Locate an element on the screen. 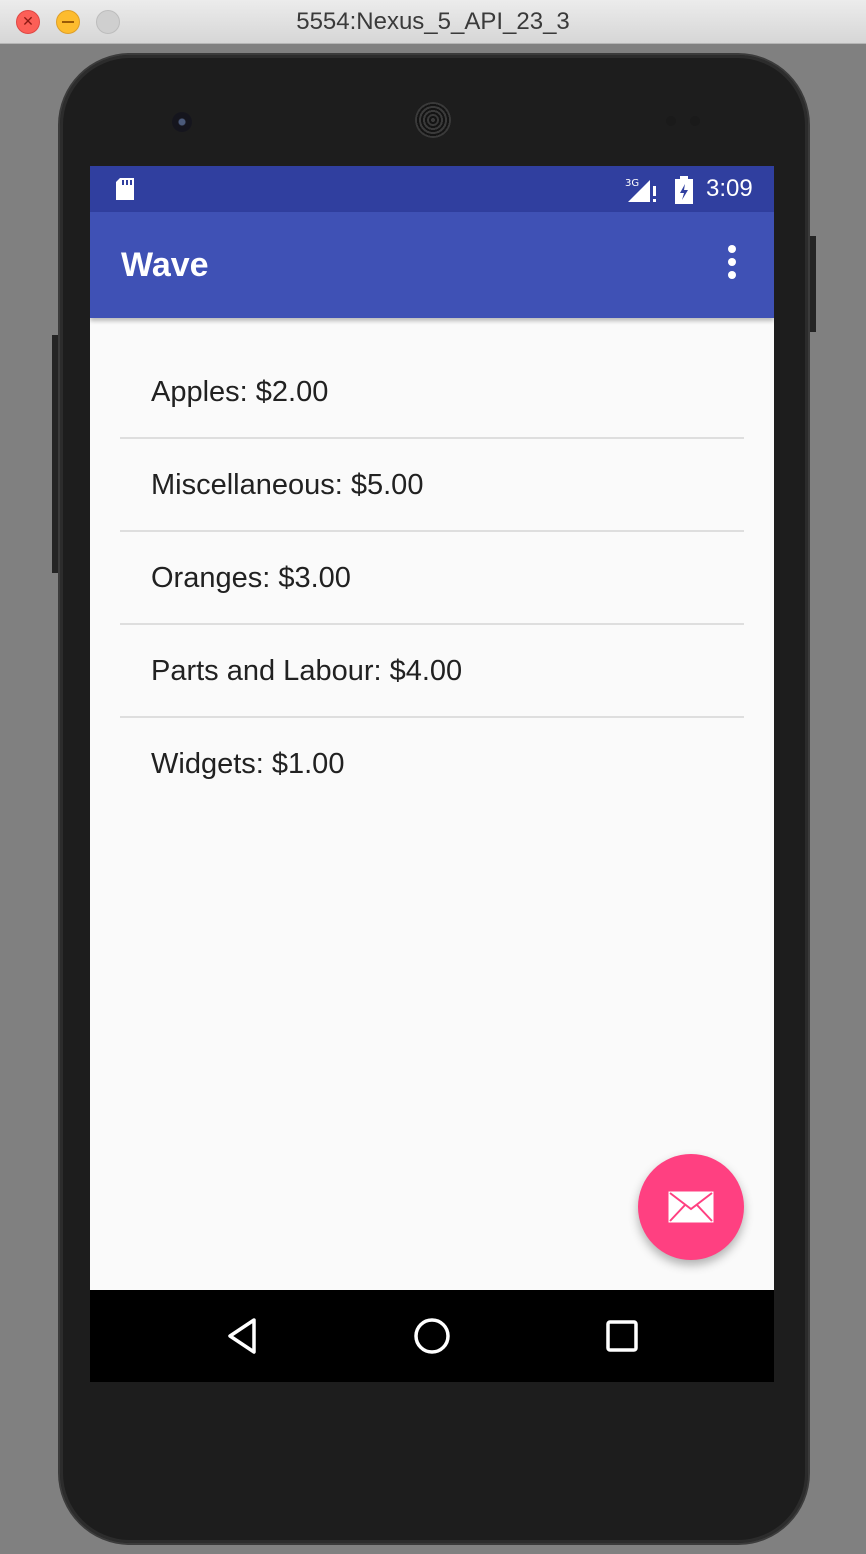 This screenshot has width=866, height=1554. home-icon is located at coordinates (432, 1336).